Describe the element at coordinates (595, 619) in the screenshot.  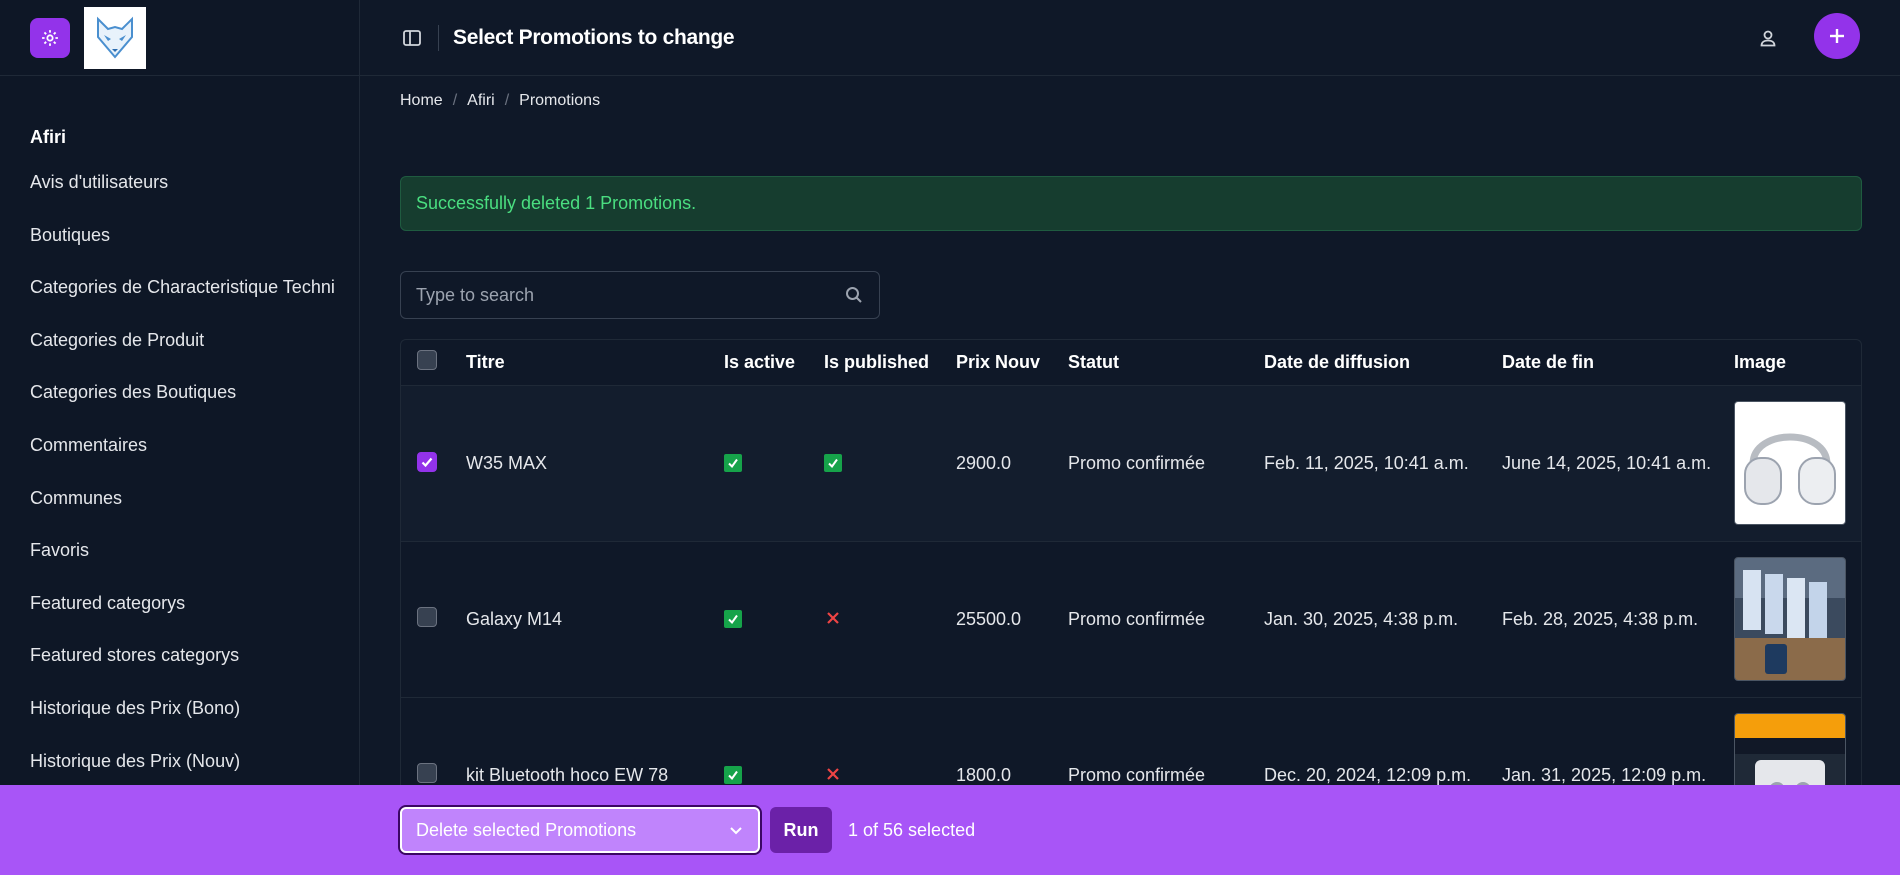
I see `cell-titre: Galaxy M14` at that location.